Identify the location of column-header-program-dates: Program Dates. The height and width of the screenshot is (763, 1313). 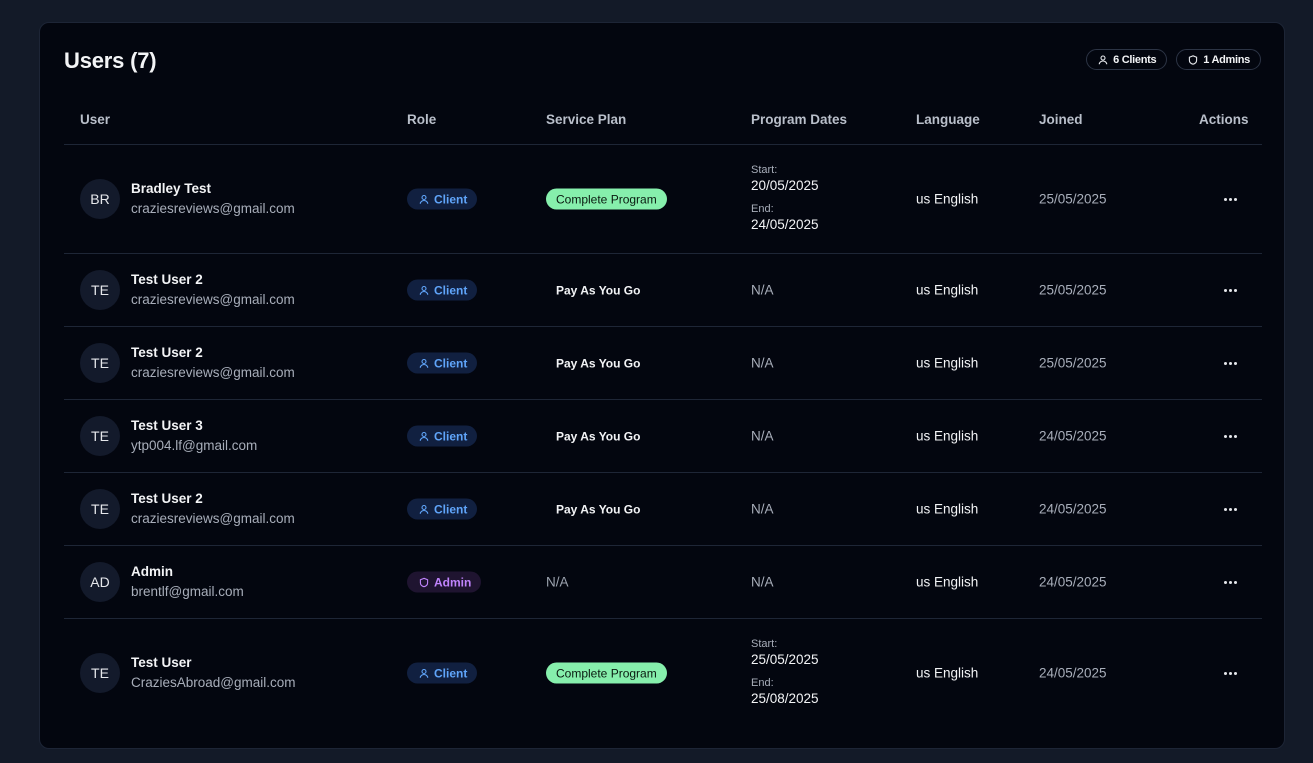
(799, 119).